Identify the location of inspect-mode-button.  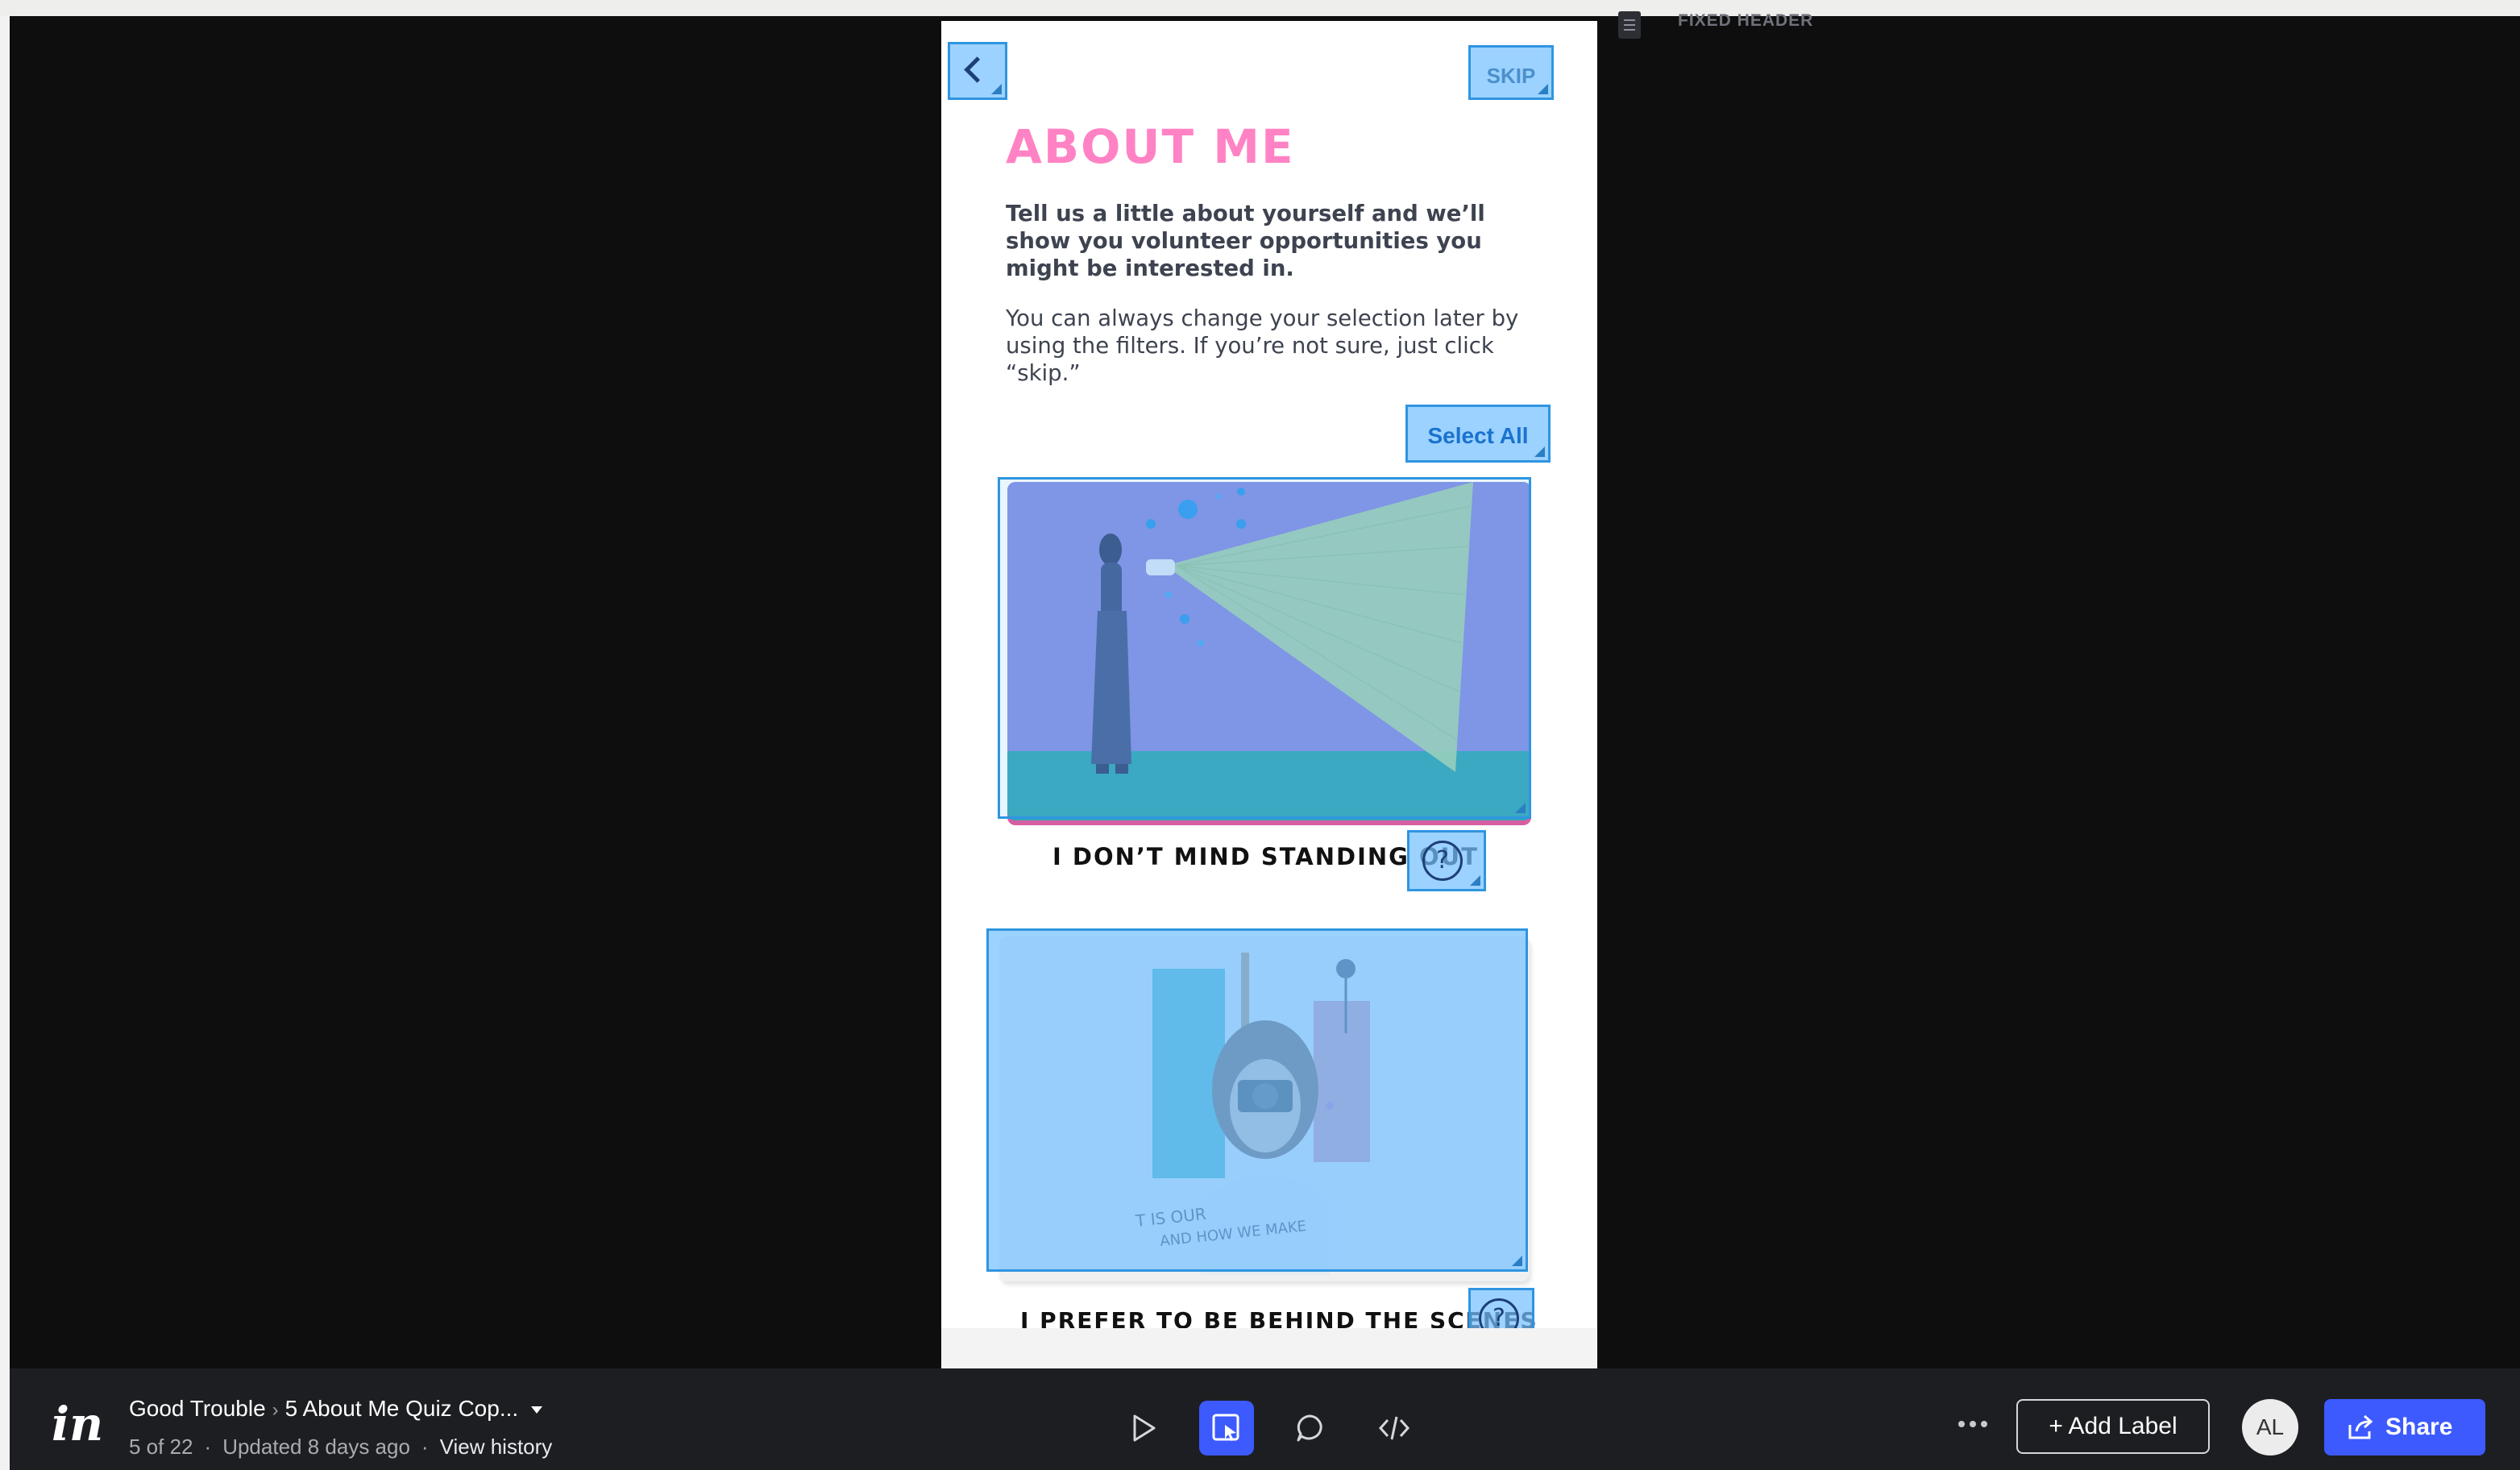
(1226, 1428).